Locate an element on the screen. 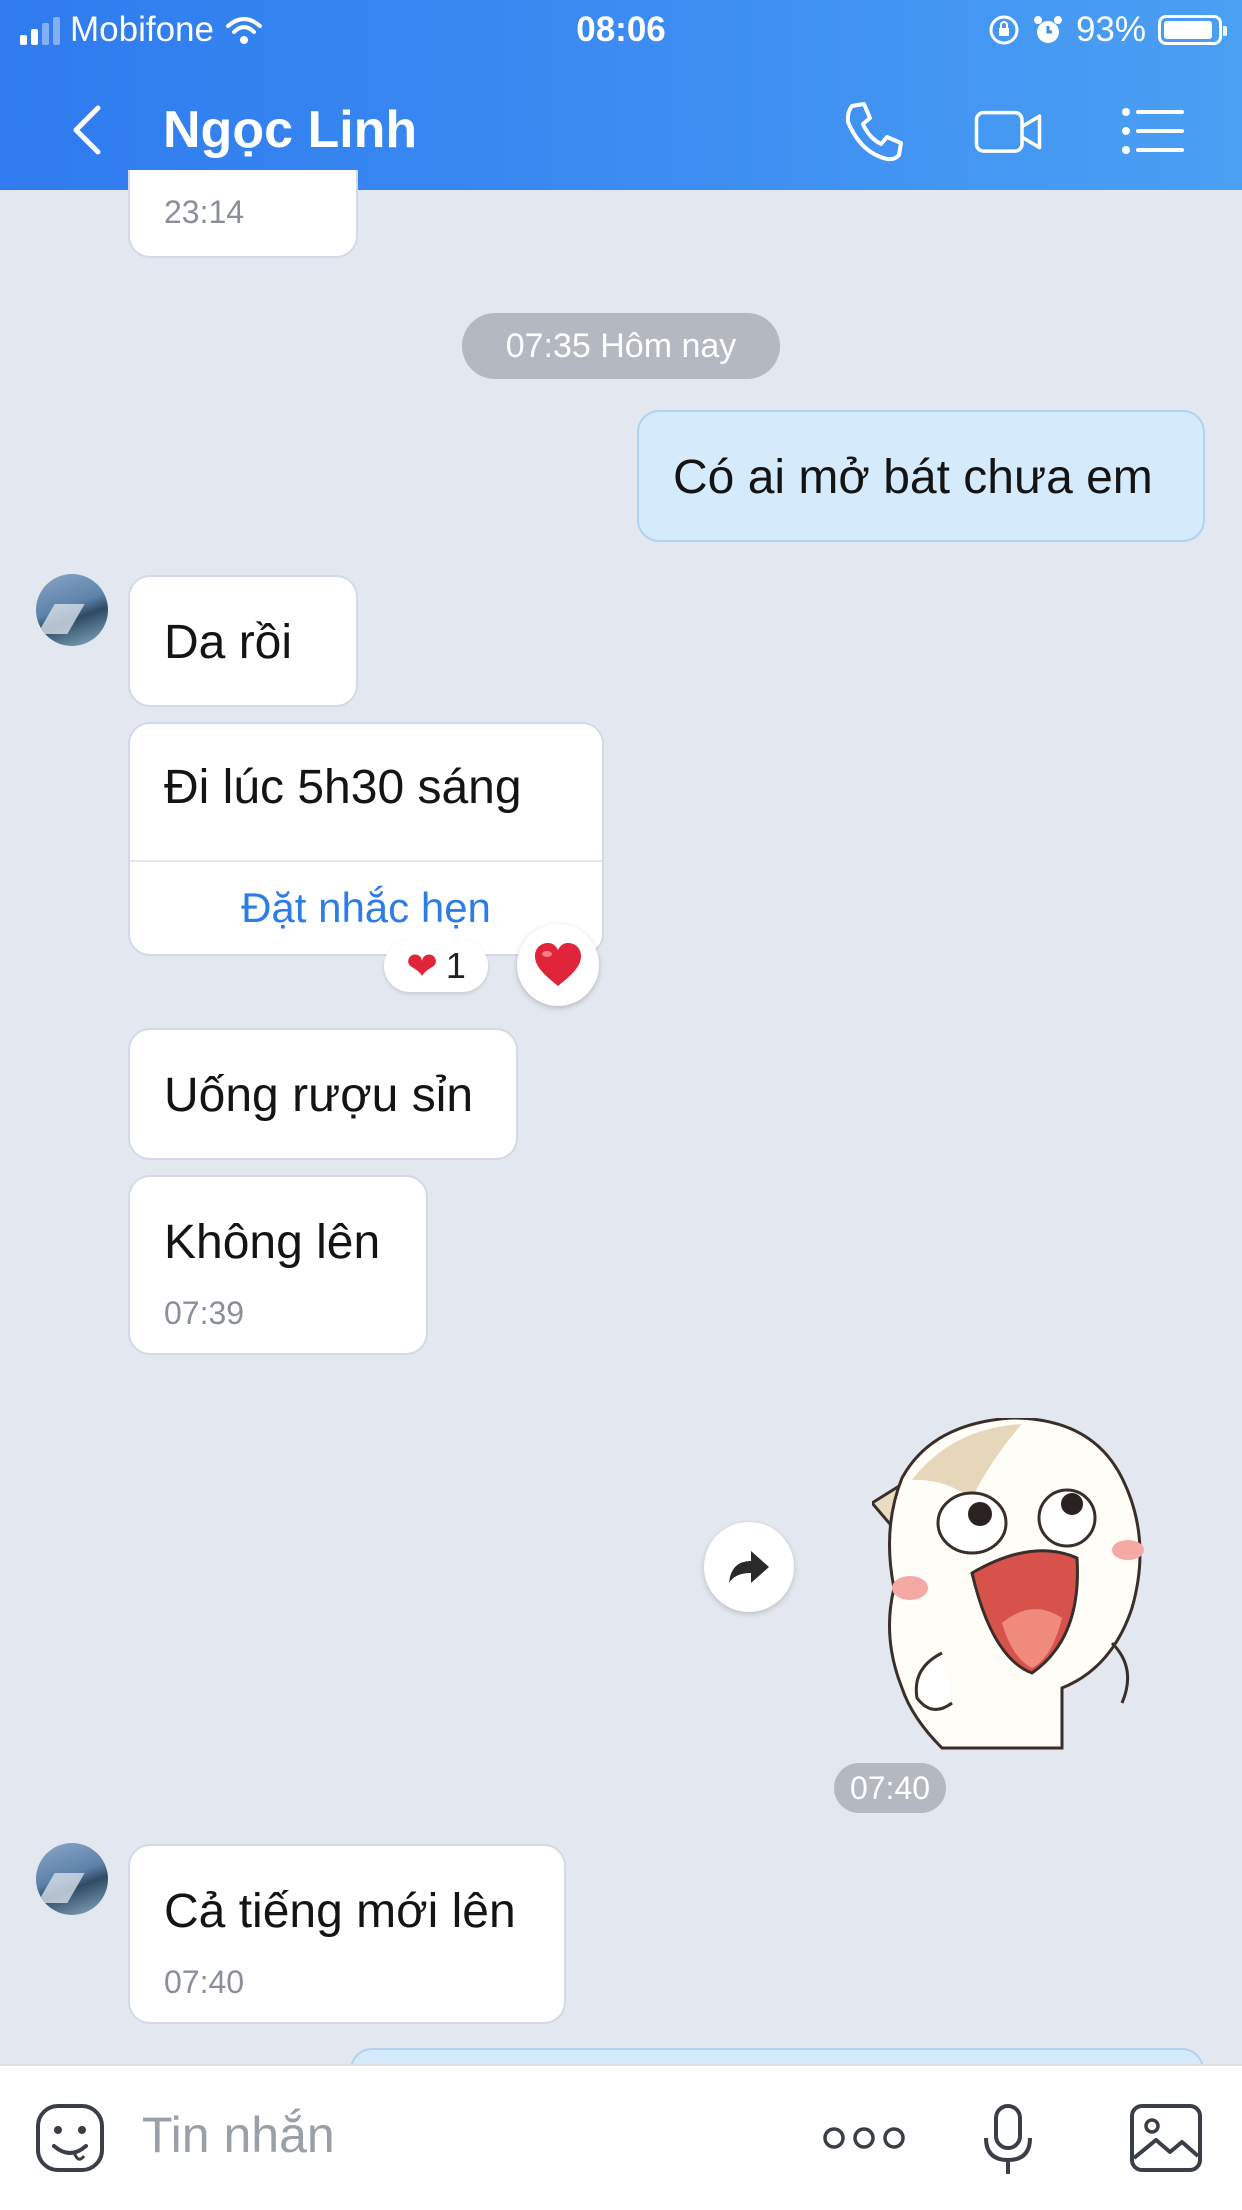 The image size is (1242, 2210). menu-list-icon is located at coordinates (1153, 131).